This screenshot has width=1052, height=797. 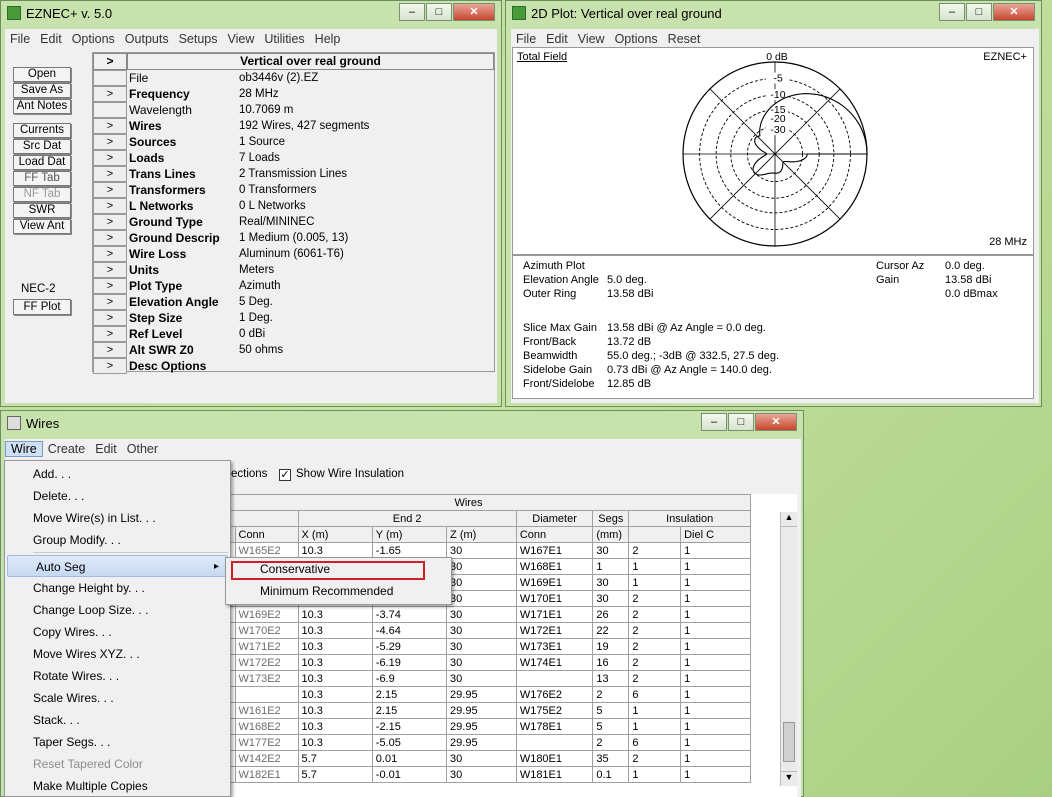 What do you see at coordinates (293, 334) in the screenshot?
I see `param-row-ref-level: > Ref Level 0 dBi` at bounding box center [293, 334].